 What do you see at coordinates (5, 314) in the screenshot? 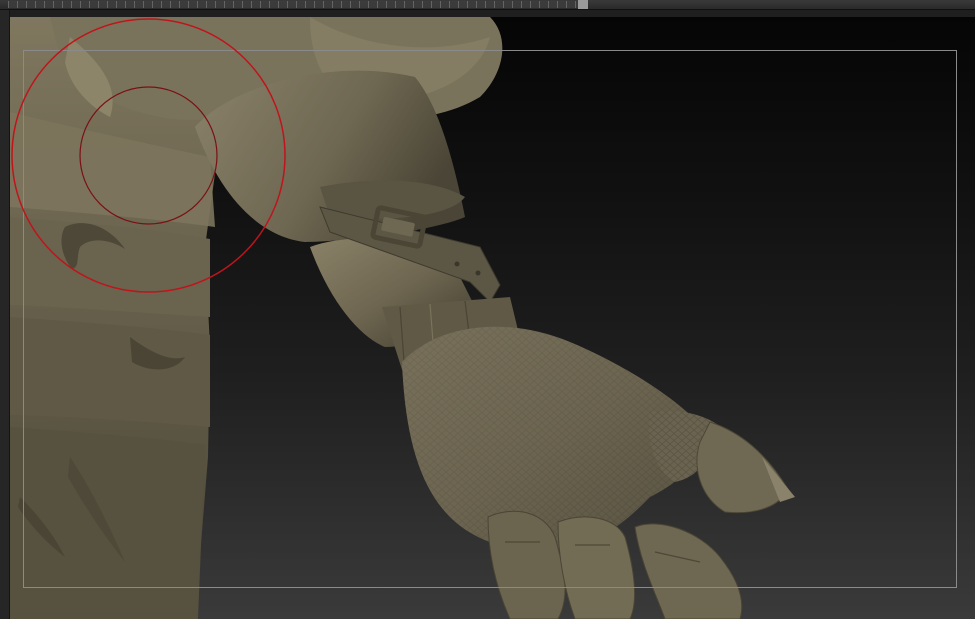
I see `left-shelf` at bounding box center [5, 314].